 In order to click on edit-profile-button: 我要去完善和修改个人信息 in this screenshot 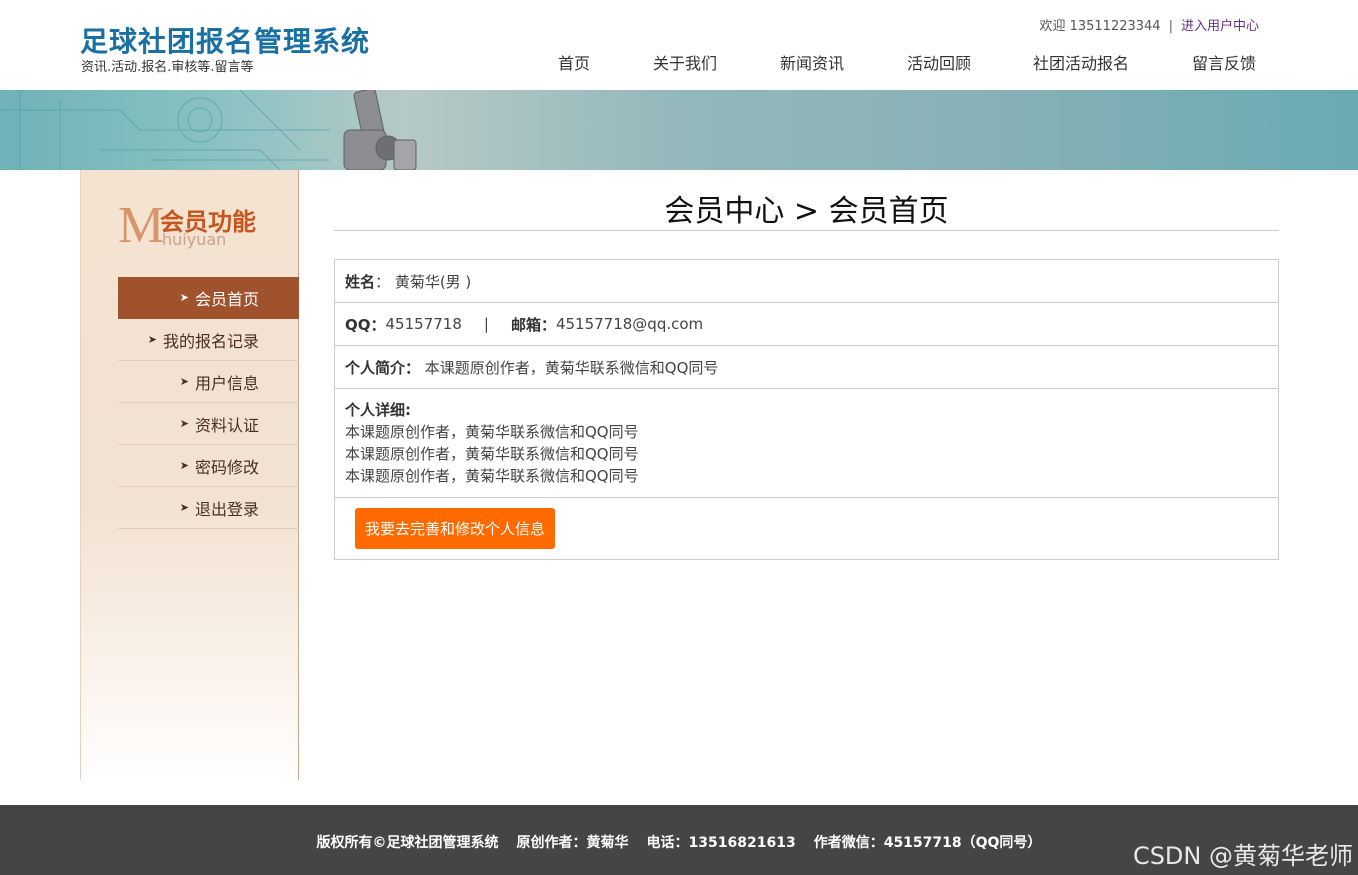, I will do `click(455, 528)`.